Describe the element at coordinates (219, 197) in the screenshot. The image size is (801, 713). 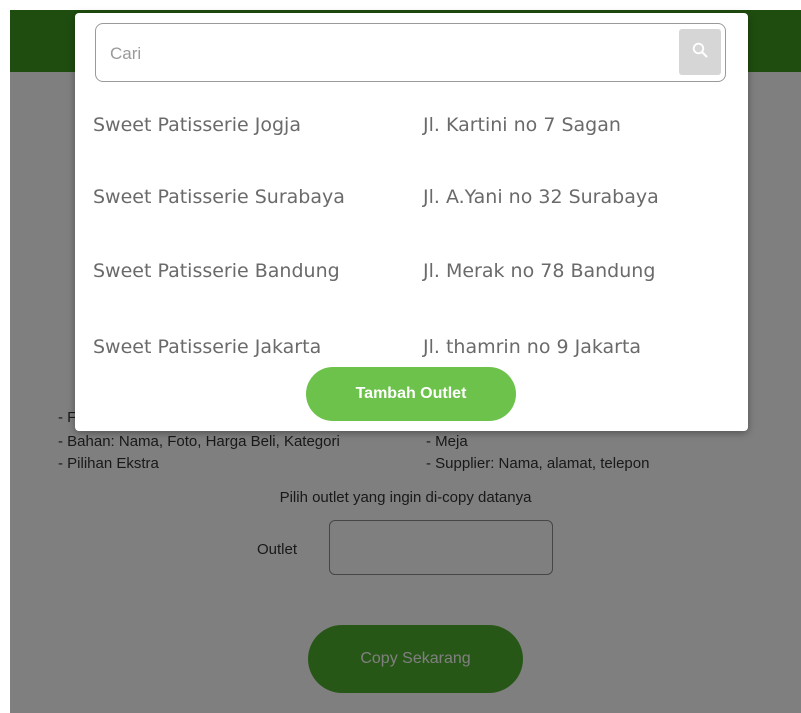
I see `outlet-name: Sweet Patisserie Surabaya` at that location.